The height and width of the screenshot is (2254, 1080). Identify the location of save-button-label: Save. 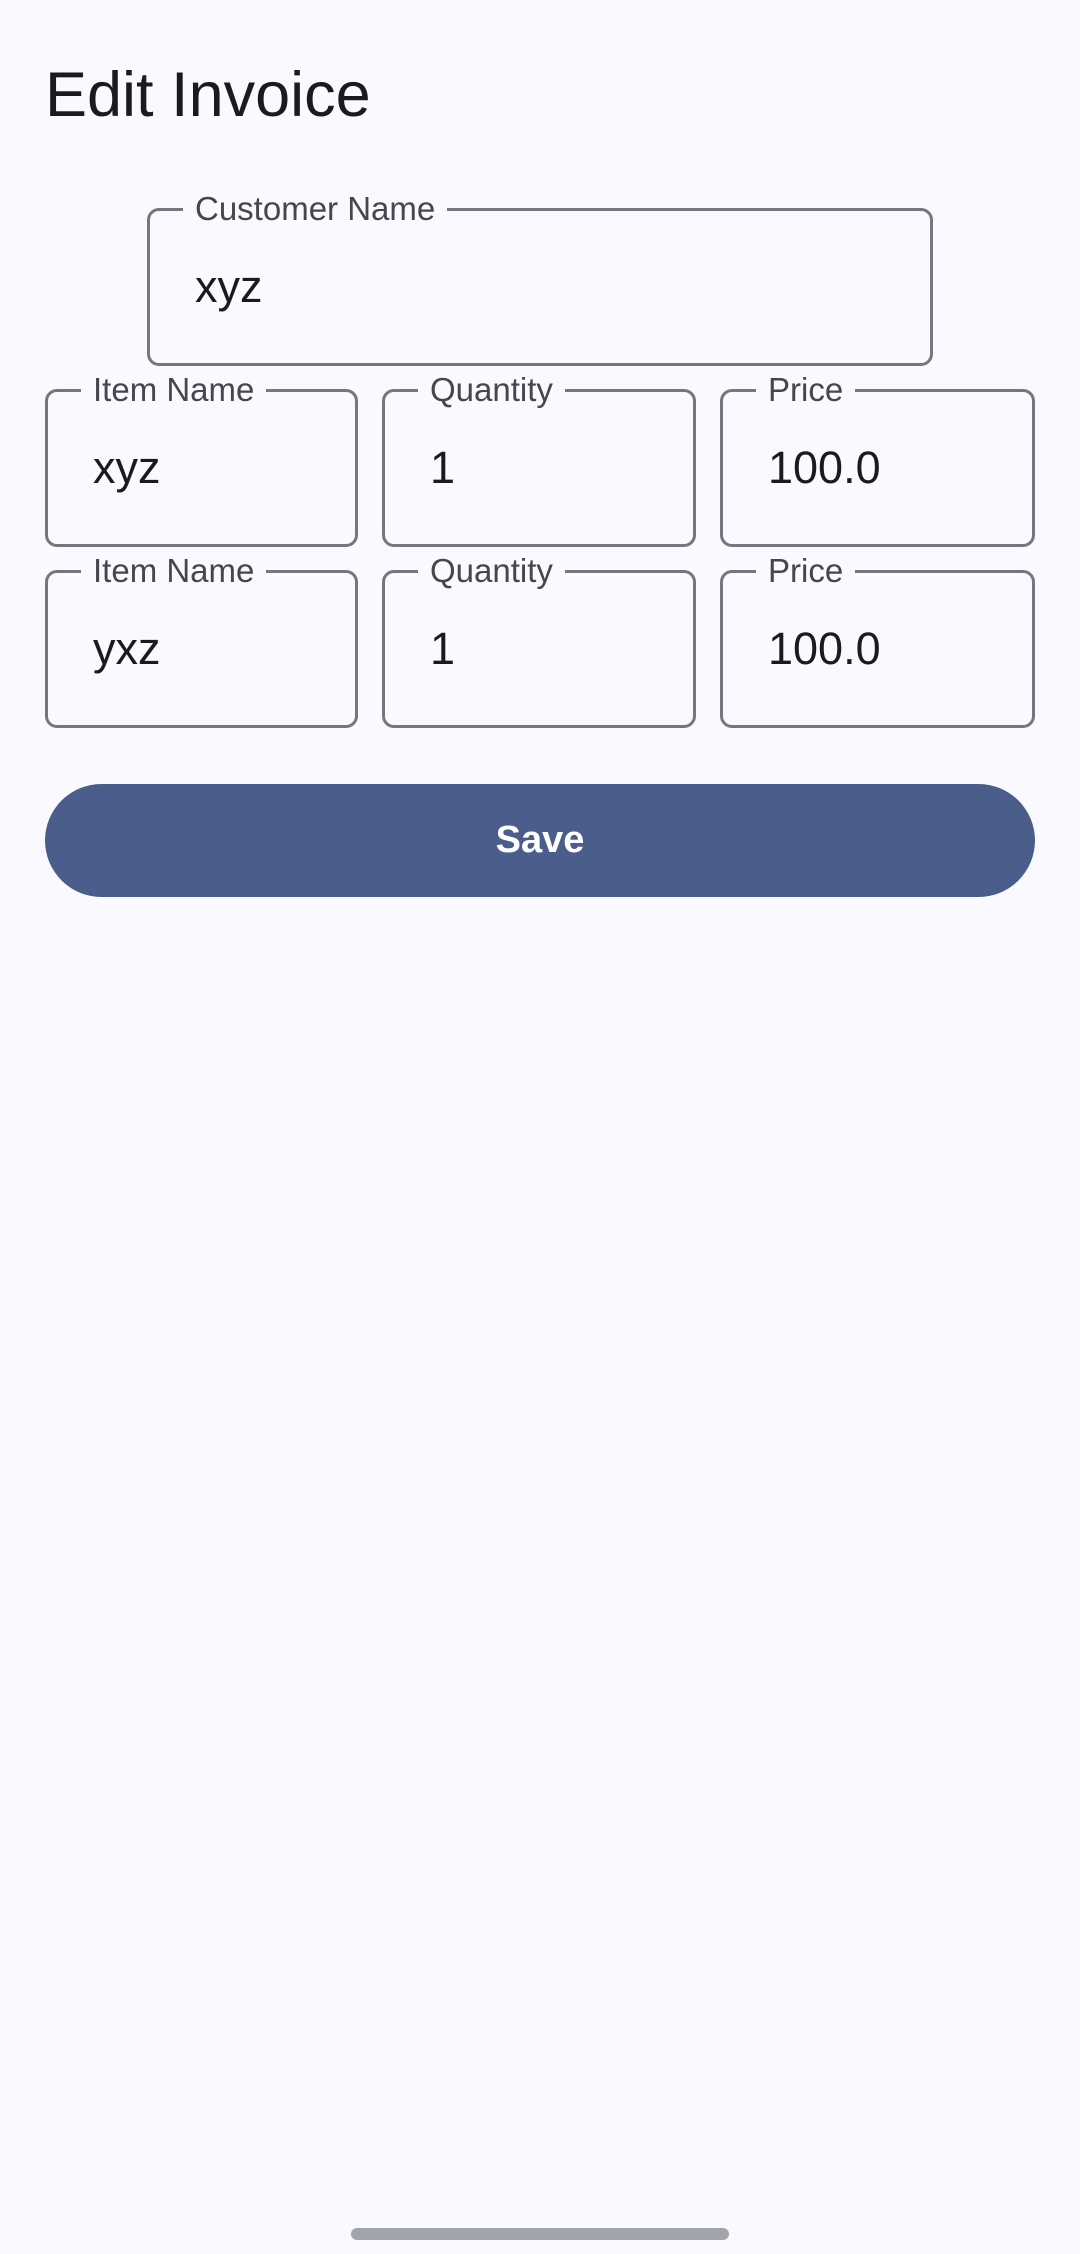
(540, 840).